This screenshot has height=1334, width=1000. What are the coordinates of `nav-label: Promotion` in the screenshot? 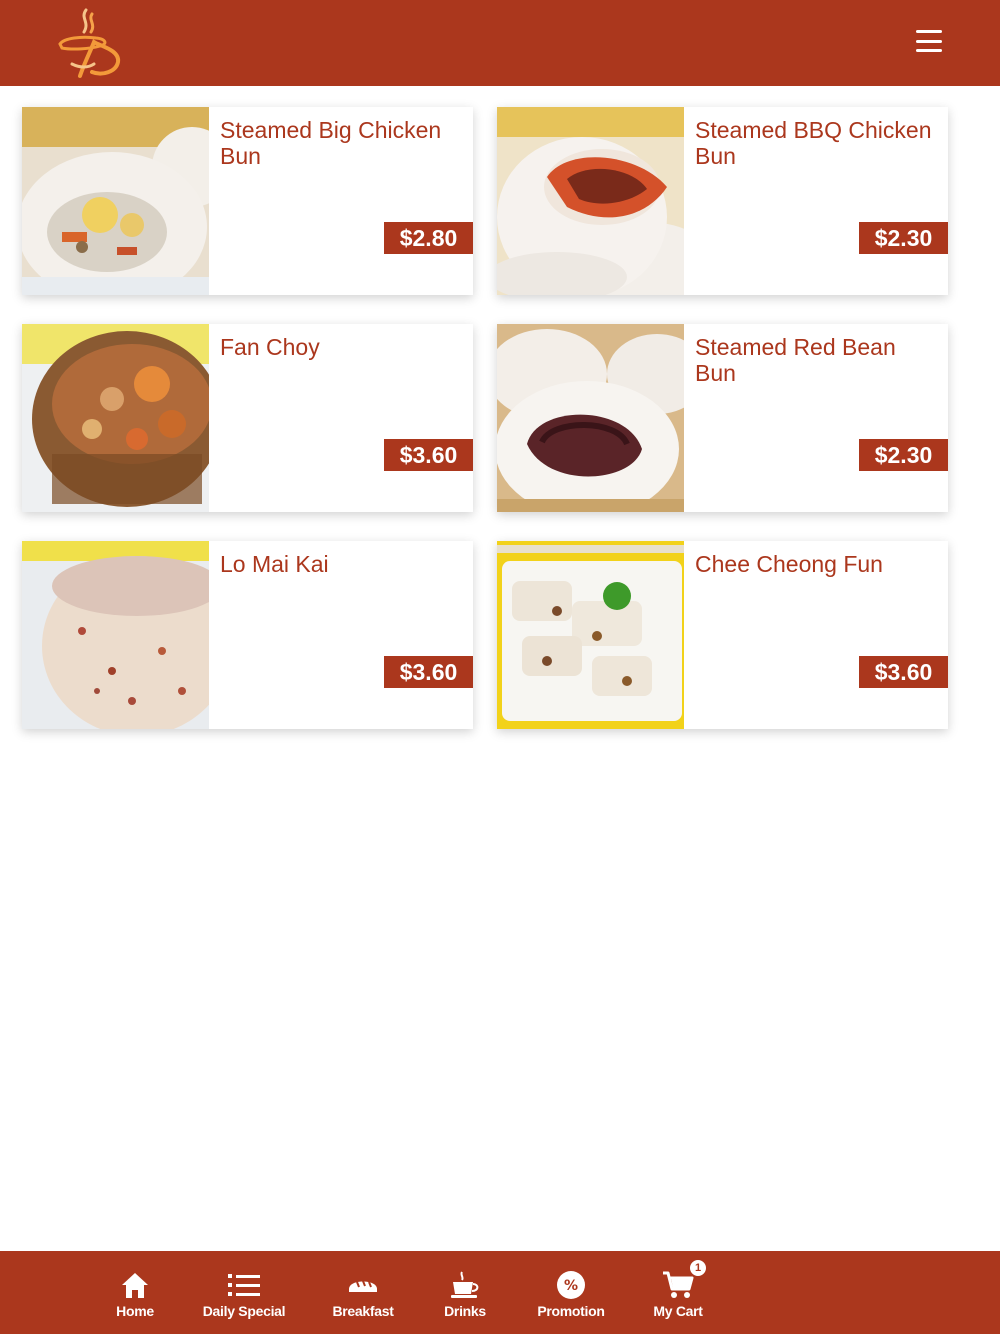 It's located at (571, 1311).